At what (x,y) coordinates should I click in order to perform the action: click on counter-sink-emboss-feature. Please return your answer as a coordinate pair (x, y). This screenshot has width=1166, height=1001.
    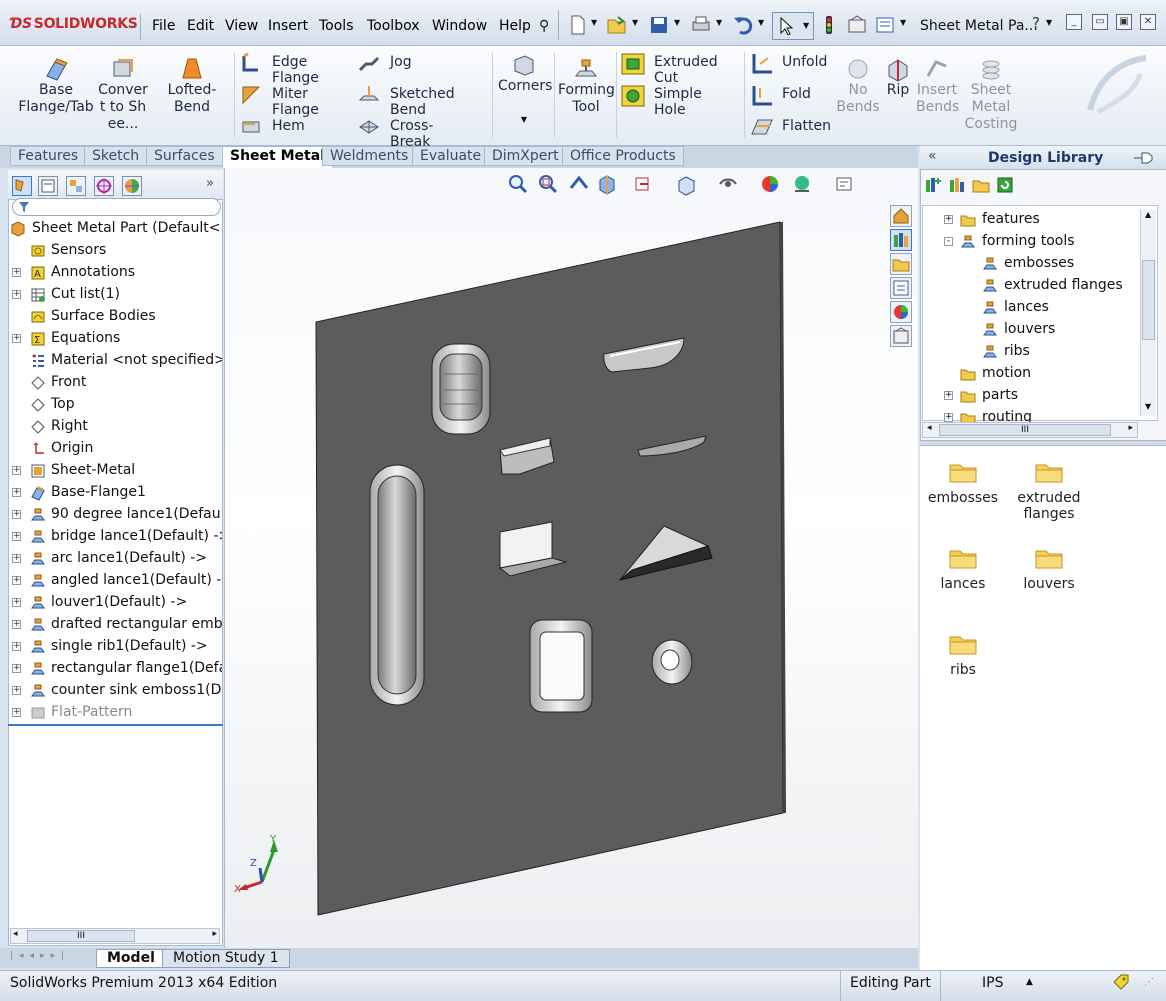
    Looking at the image, I should click on (672, 662).